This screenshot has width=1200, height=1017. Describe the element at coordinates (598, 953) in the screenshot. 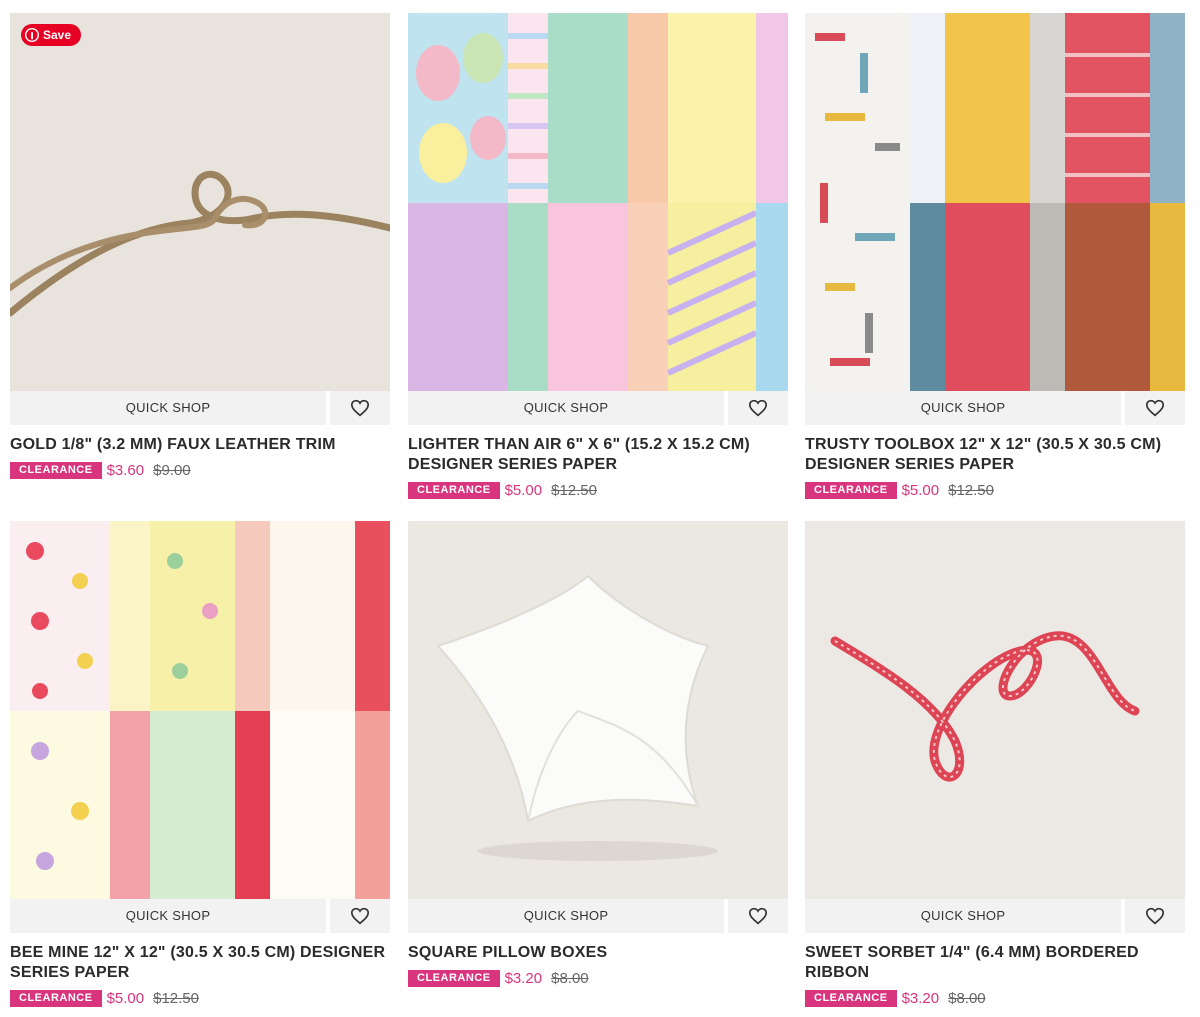

I see `product-title: SQUARE PILLOW BOXES` at that location.